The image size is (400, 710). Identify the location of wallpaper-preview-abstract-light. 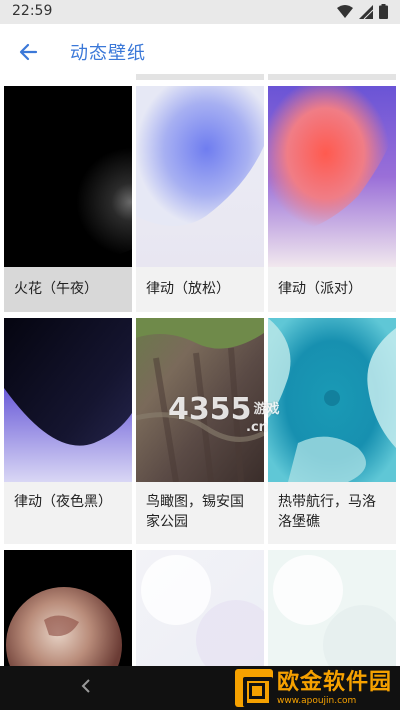
(200, 610).